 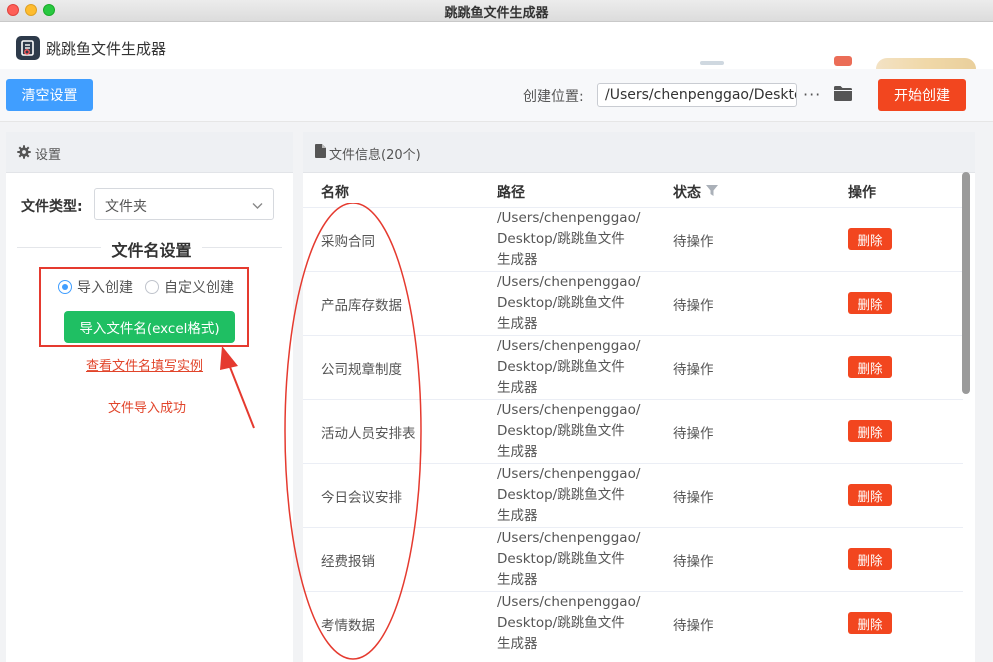 I want to click on app-header: 跳跳鱼文件生成器, so click(x=496, y=51).